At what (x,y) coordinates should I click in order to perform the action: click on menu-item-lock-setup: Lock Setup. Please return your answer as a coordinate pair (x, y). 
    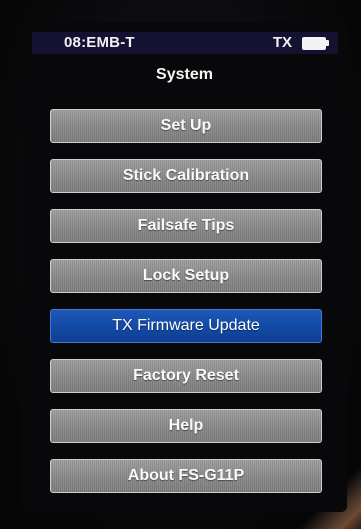
    Looking at the image, I should click on (186, 276).